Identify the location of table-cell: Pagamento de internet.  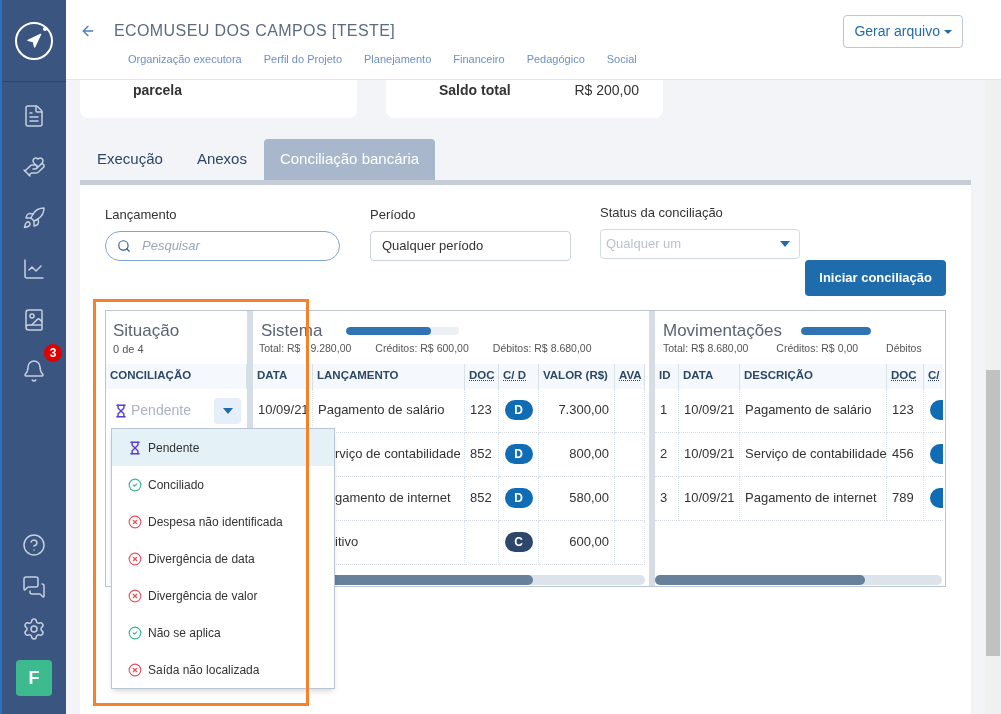
(813, 498).